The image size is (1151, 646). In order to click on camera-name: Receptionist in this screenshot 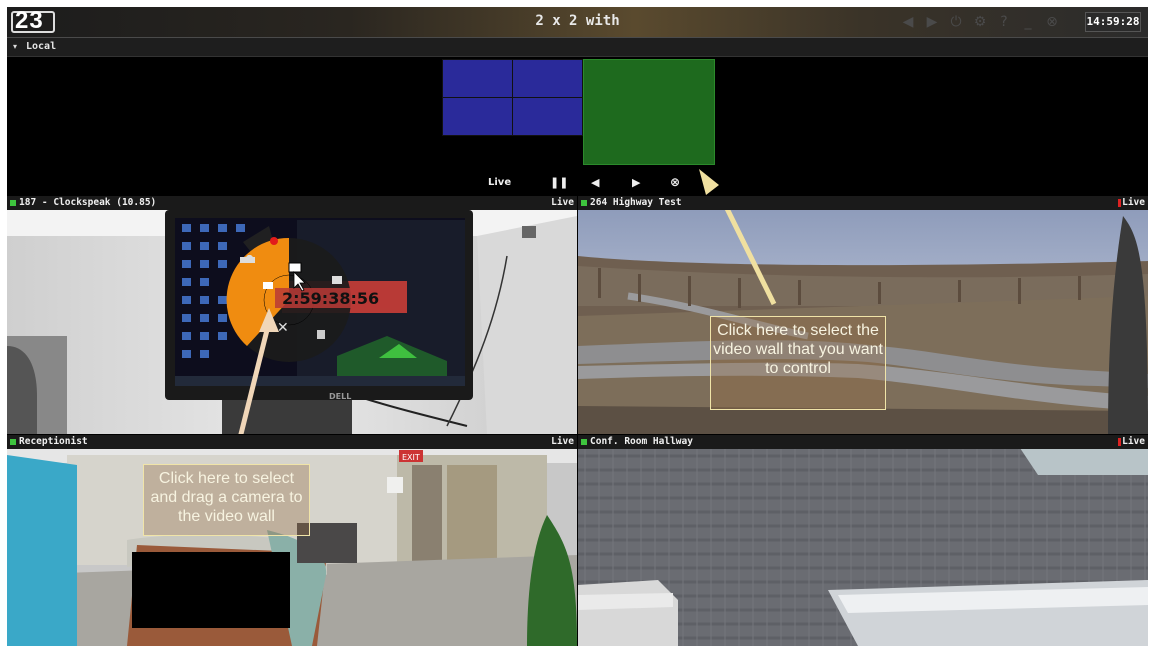, I will do `click(53, 441)`.